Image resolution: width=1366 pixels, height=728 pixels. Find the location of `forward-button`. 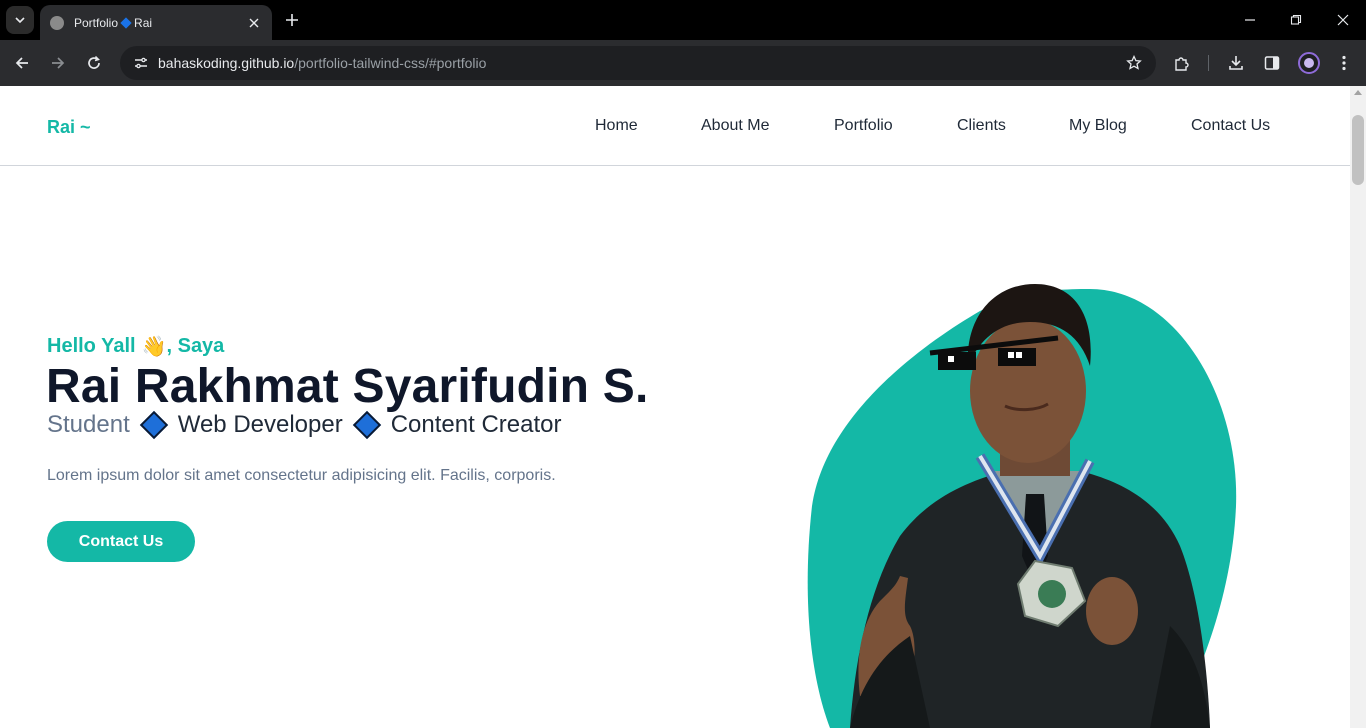

forward-button is located at coordinates (58, 63).